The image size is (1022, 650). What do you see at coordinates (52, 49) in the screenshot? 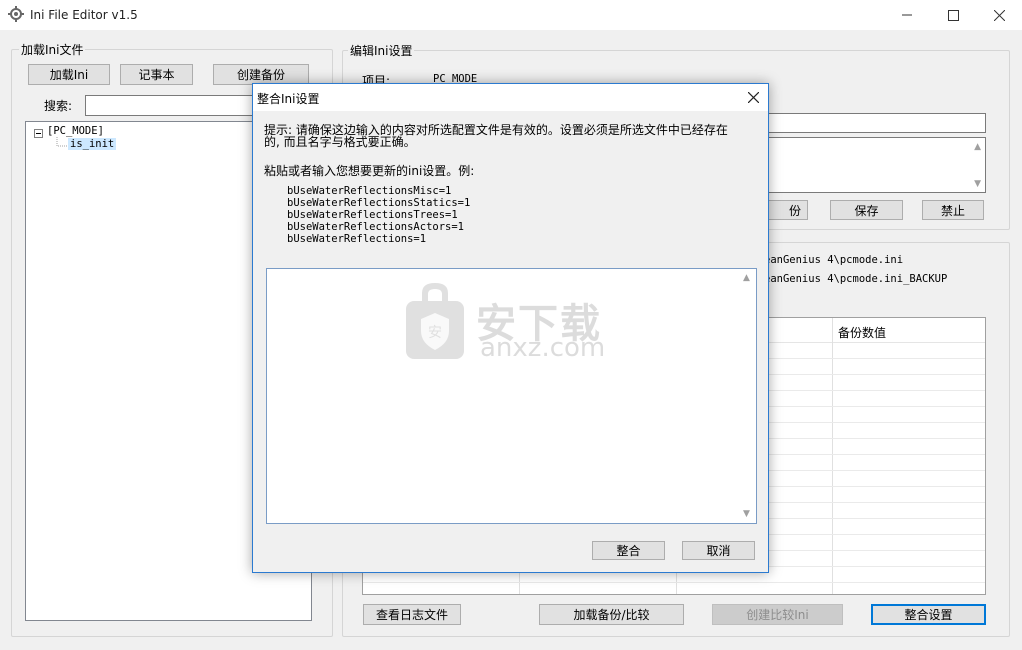
I see `load-ini-group-title: 加载Ini文件` at bounding box center [52, 49].